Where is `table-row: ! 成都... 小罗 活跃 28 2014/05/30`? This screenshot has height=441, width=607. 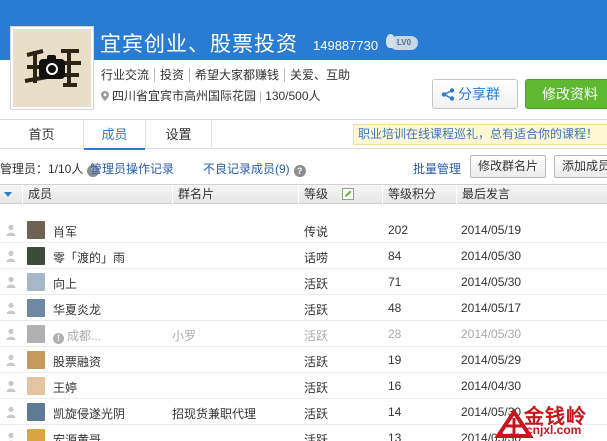
table-row: ! 成都... 小罗 活跃 28 2014/05/30 is located at coordinates (303, 334).